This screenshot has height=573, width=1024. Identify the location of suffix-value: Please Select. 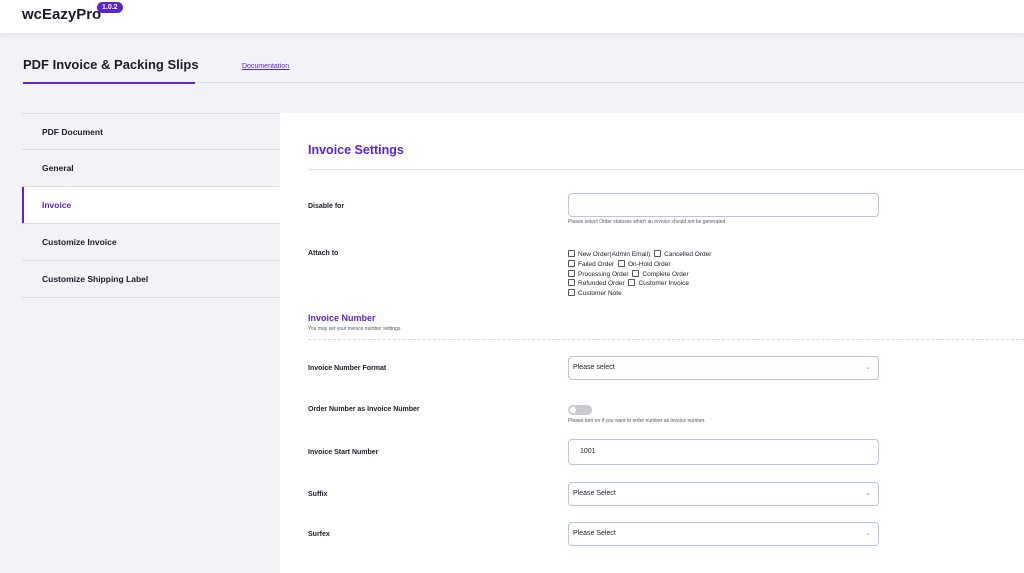
(594, 493).